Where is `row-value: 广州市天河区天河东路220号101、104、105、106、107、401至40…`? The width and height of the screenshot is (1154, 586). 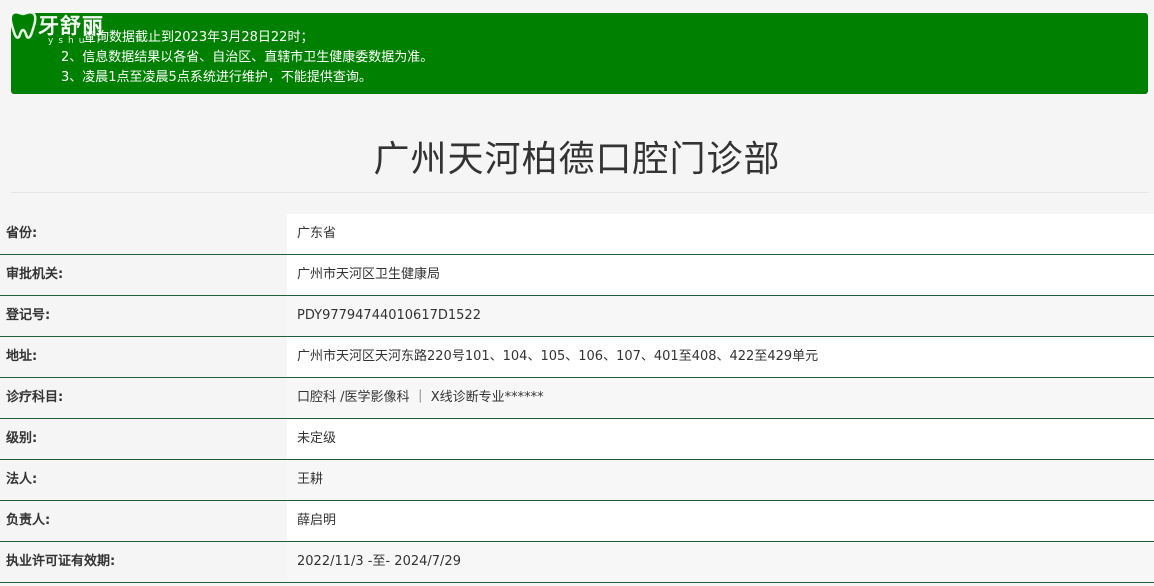 row-value: 广州市天河区天河东路220号101、104、105、106、107、401至40… is located at coordinates (720, 357).